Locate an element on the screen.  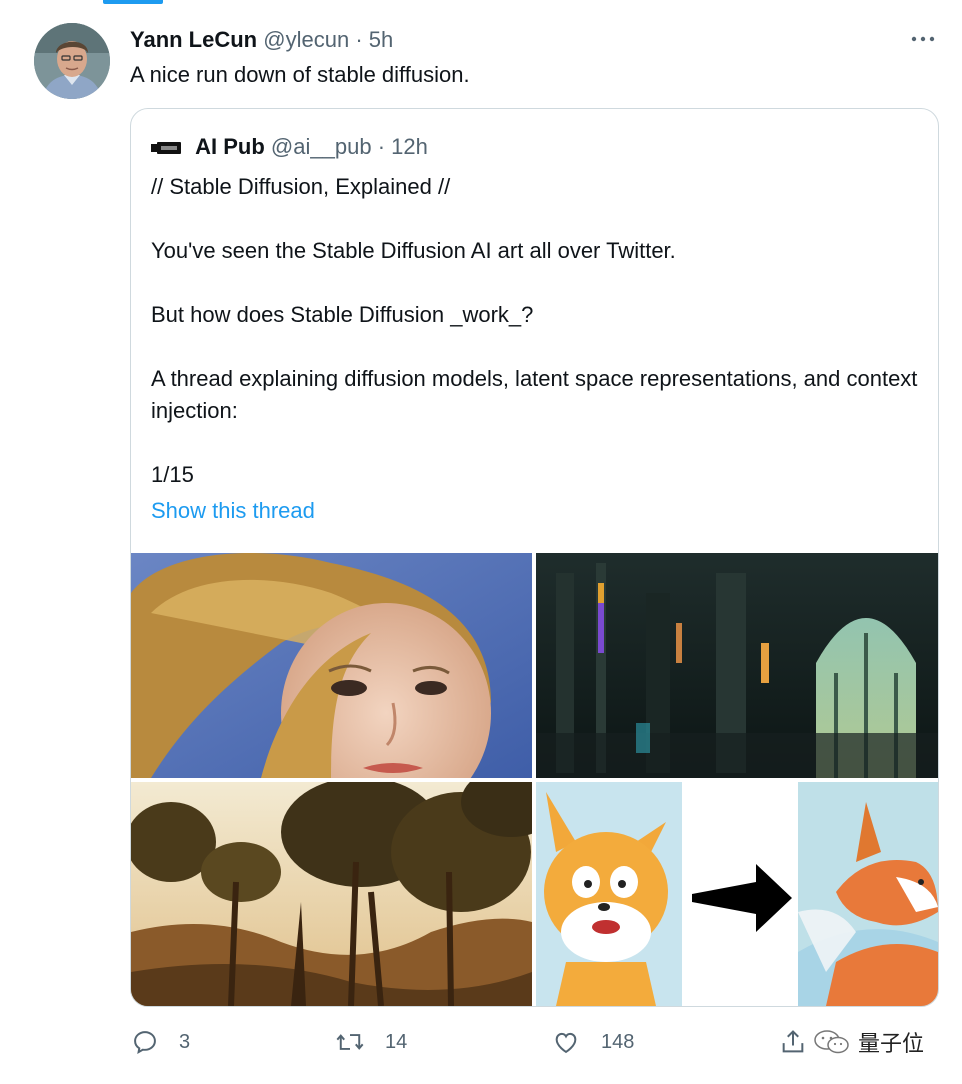
retweet-button: 14 is located at coordinates (371, 1042).